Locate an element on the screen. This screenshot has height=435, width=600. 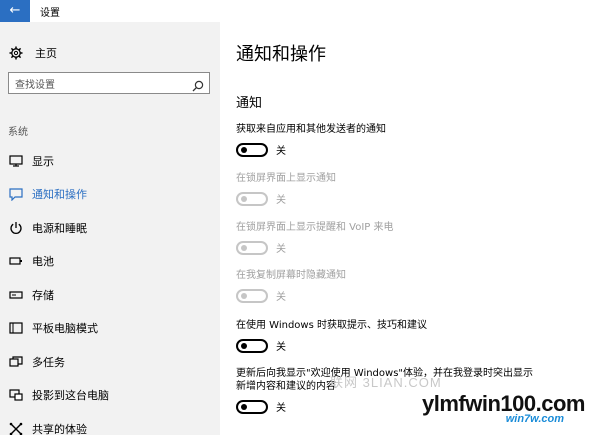
power-icon is located at coordinates (16, 228).